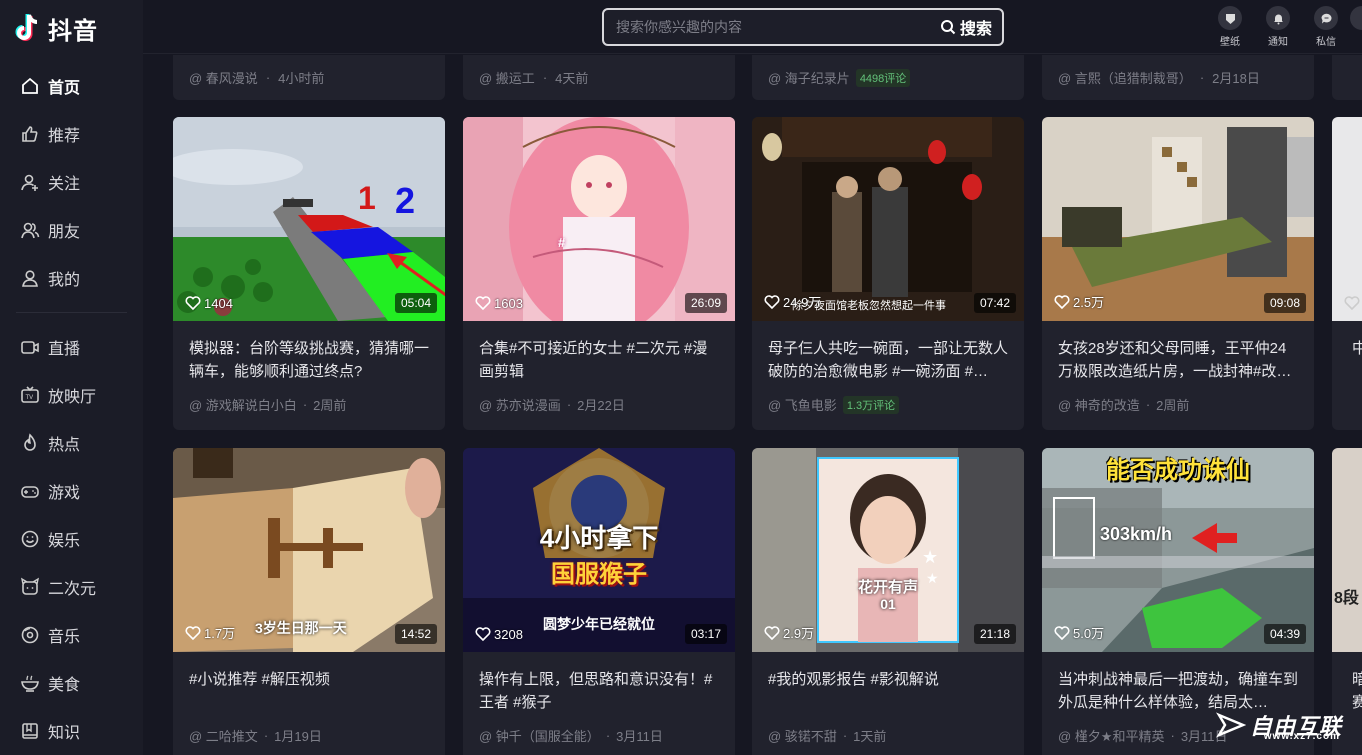 The image size is (1362, 755). What do you see at coordinates (1356, 27) in the screenshot?
I see `more-action-partial` at bounding box center [1356, 27].